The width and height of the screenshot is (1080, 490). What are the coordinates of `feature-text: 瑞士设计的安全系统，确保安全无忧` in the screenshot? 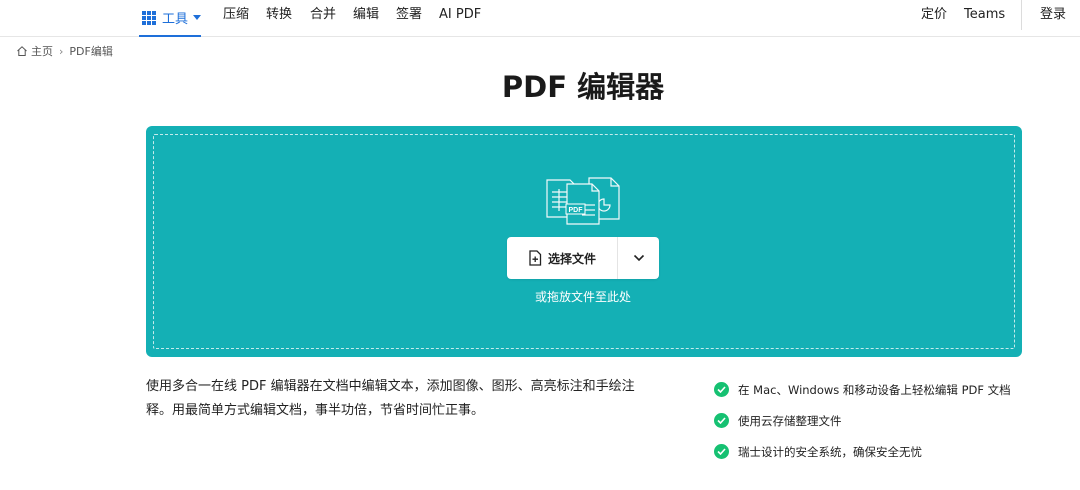 It's located at (830, 451).